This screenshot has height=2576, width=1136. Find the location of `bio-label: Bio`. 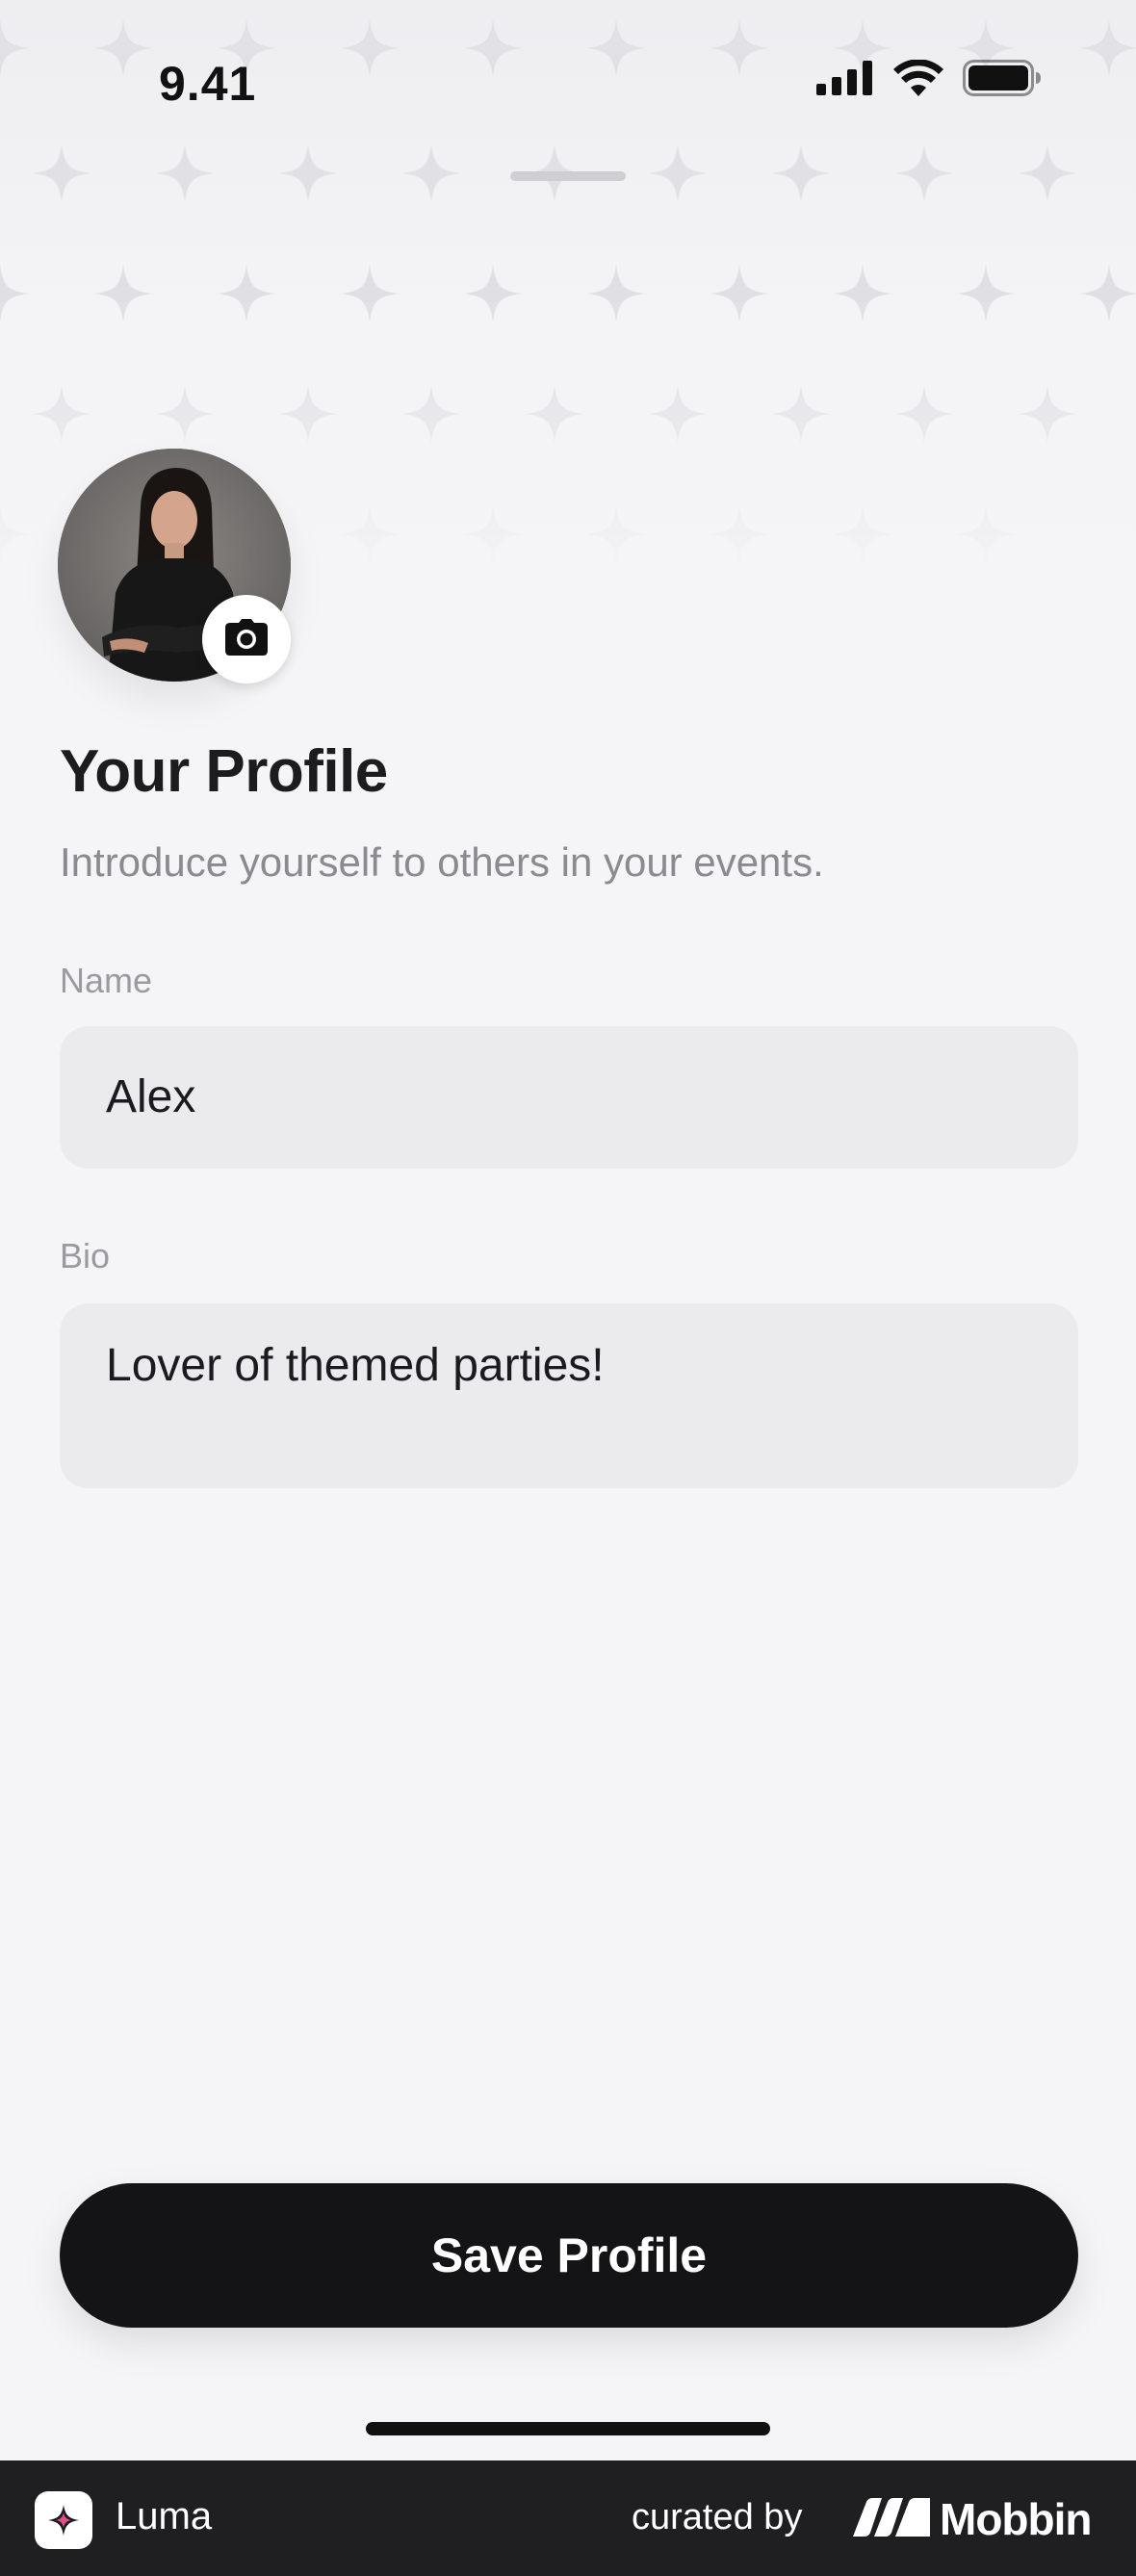

bio-label: Bio is located at coordinates (86, 1255).